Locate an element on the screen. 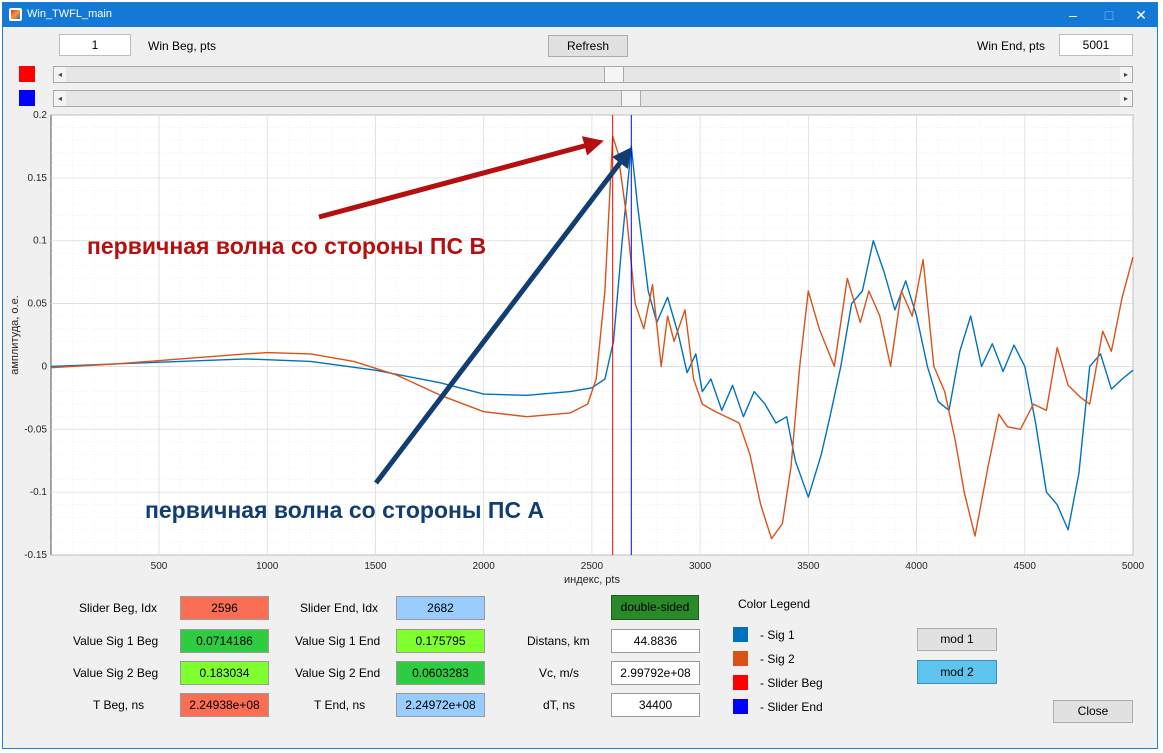 This screenshot has height=753, width=1163. minimize-button: – is located at coordinates (1073, 15).